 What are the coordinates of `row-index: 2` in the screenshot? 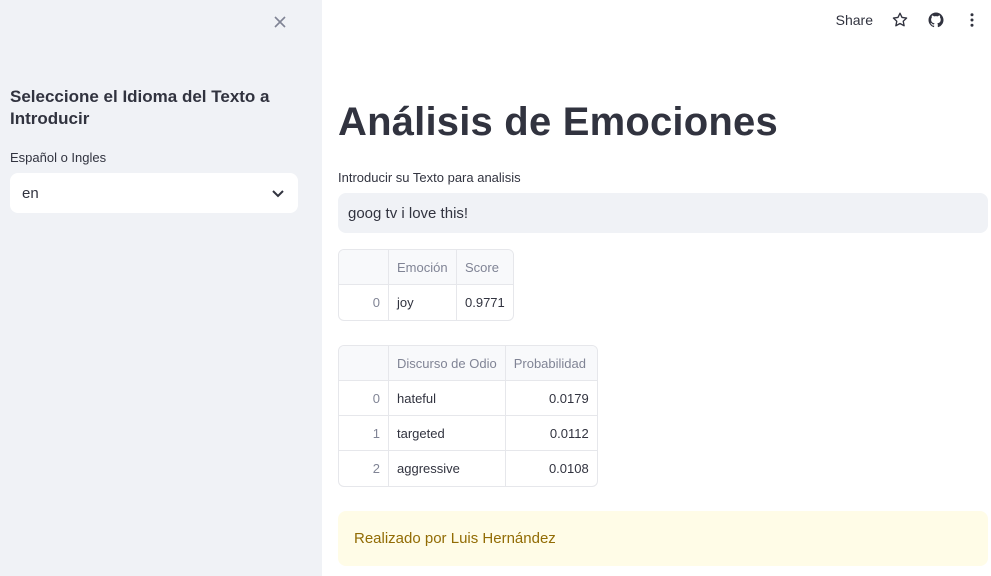 It's located at (364, 468).